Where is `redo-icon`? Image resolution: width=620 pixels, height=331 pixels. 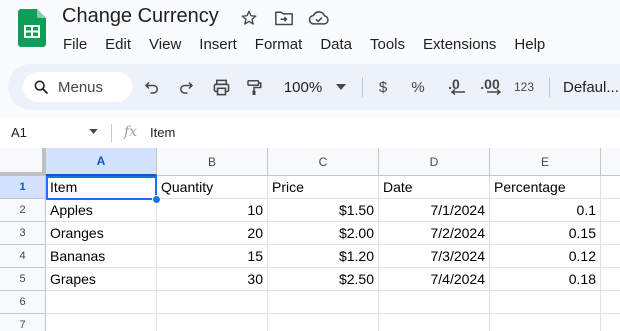
redo-icon is located at coordinates (186, 87).